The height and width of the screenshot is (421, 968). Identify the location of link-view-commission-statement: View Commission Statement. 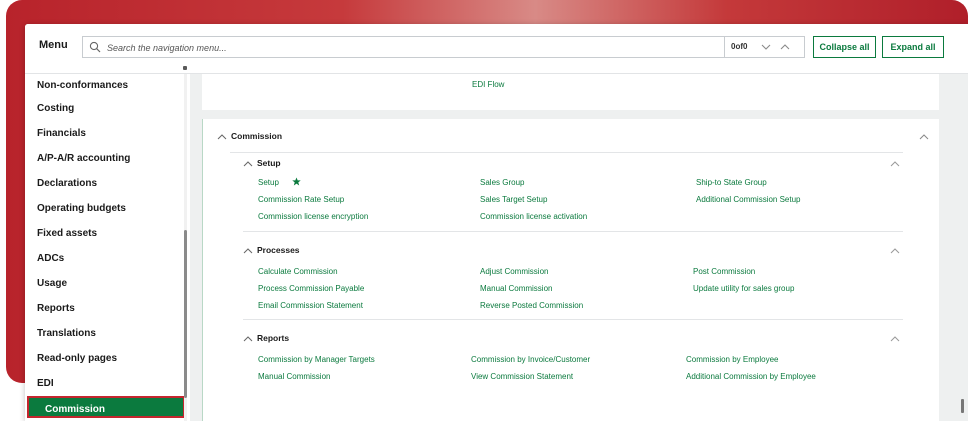
(522, 376).